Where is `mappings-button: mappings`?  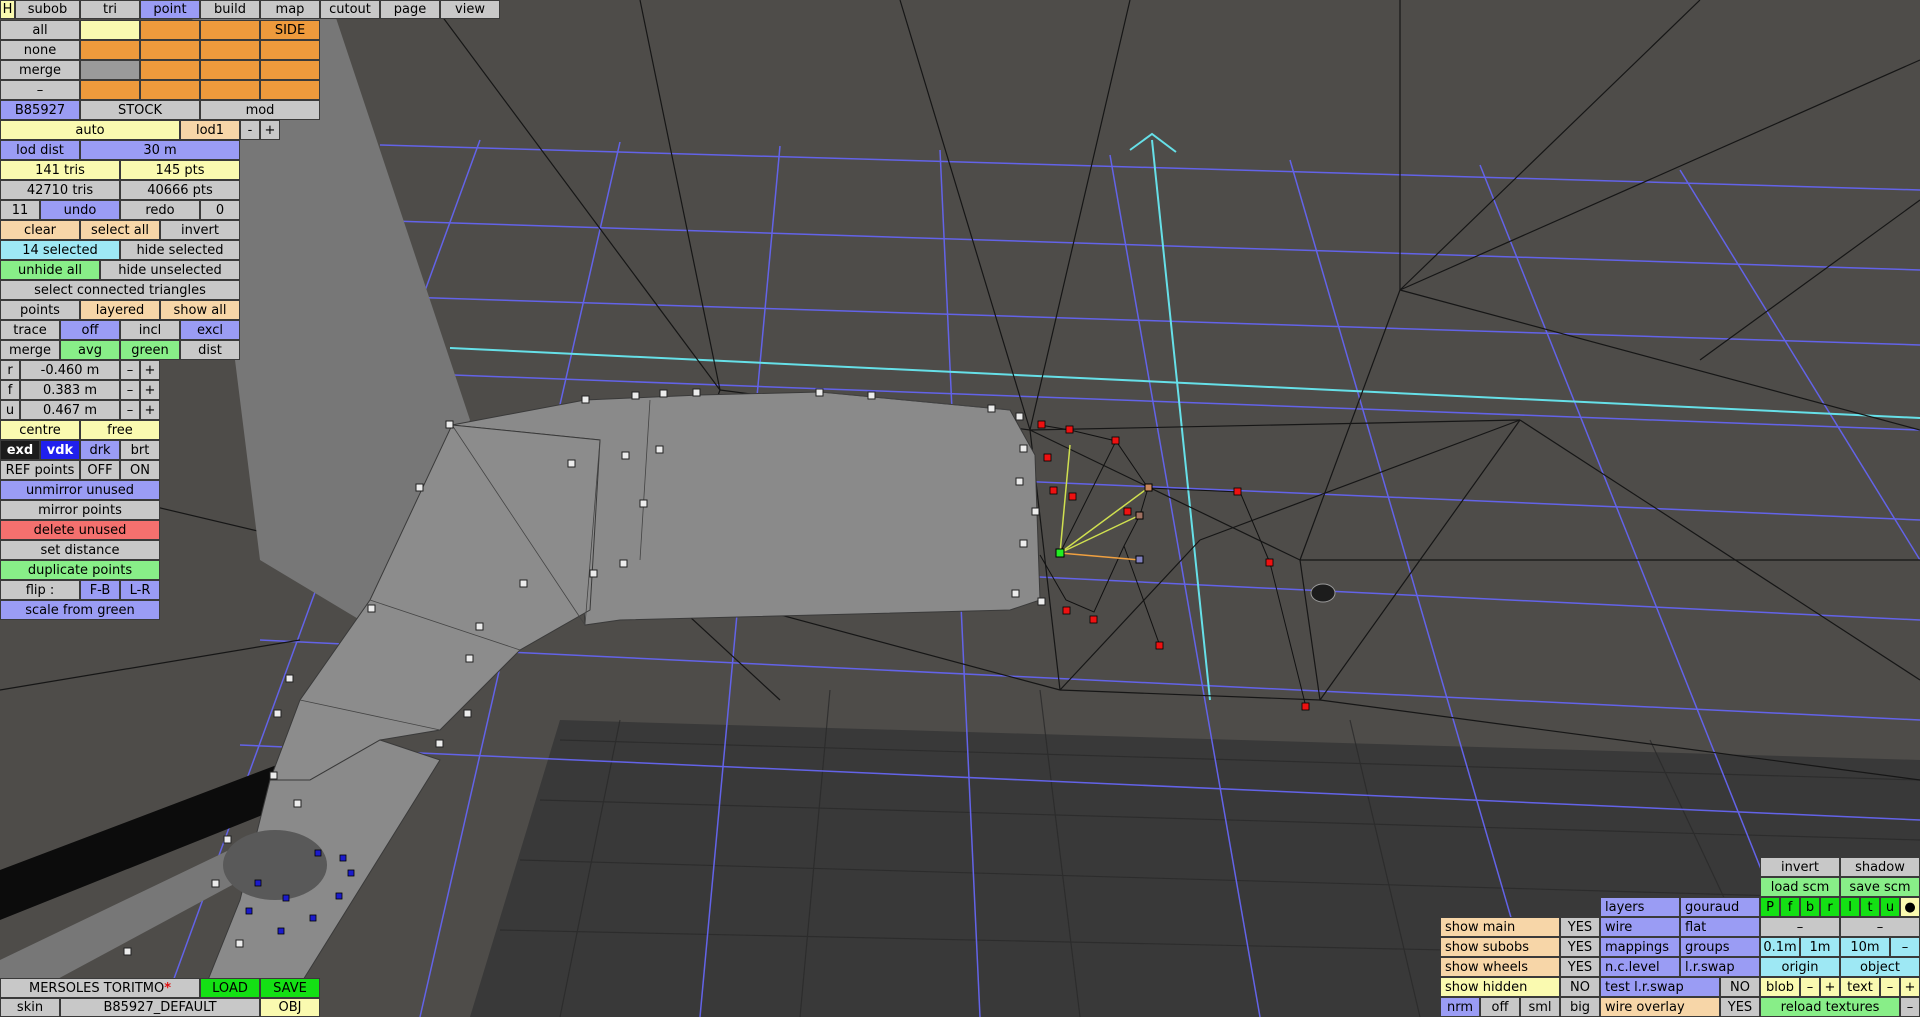
mappings-button: mappings is located at coordinates (1640, 947).